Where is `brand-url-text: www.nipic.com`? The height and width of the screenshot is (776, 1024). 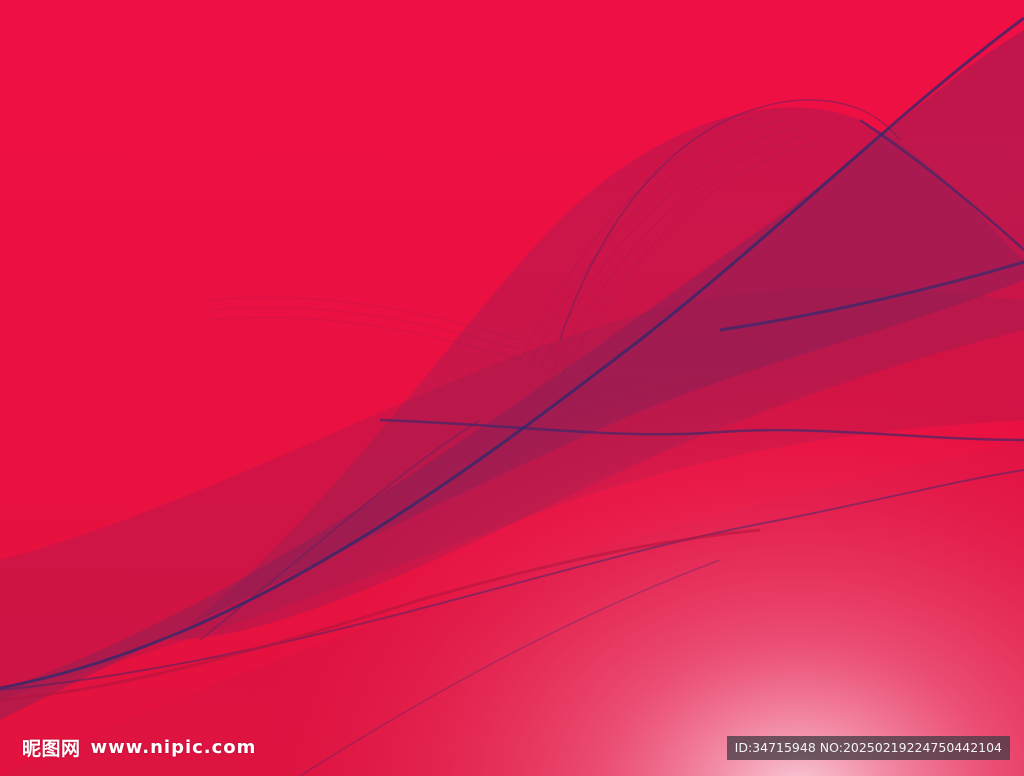 brand-url-text: www.nipic.com is located at coordinates (173, 747).